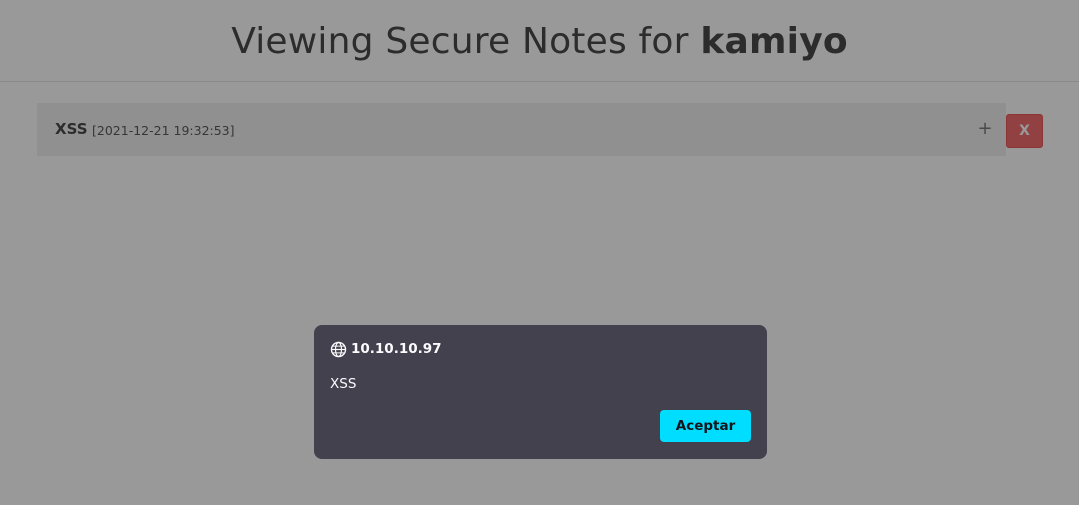  I want to click on dialog-ok-button: Aceptar, so click(705, 426).